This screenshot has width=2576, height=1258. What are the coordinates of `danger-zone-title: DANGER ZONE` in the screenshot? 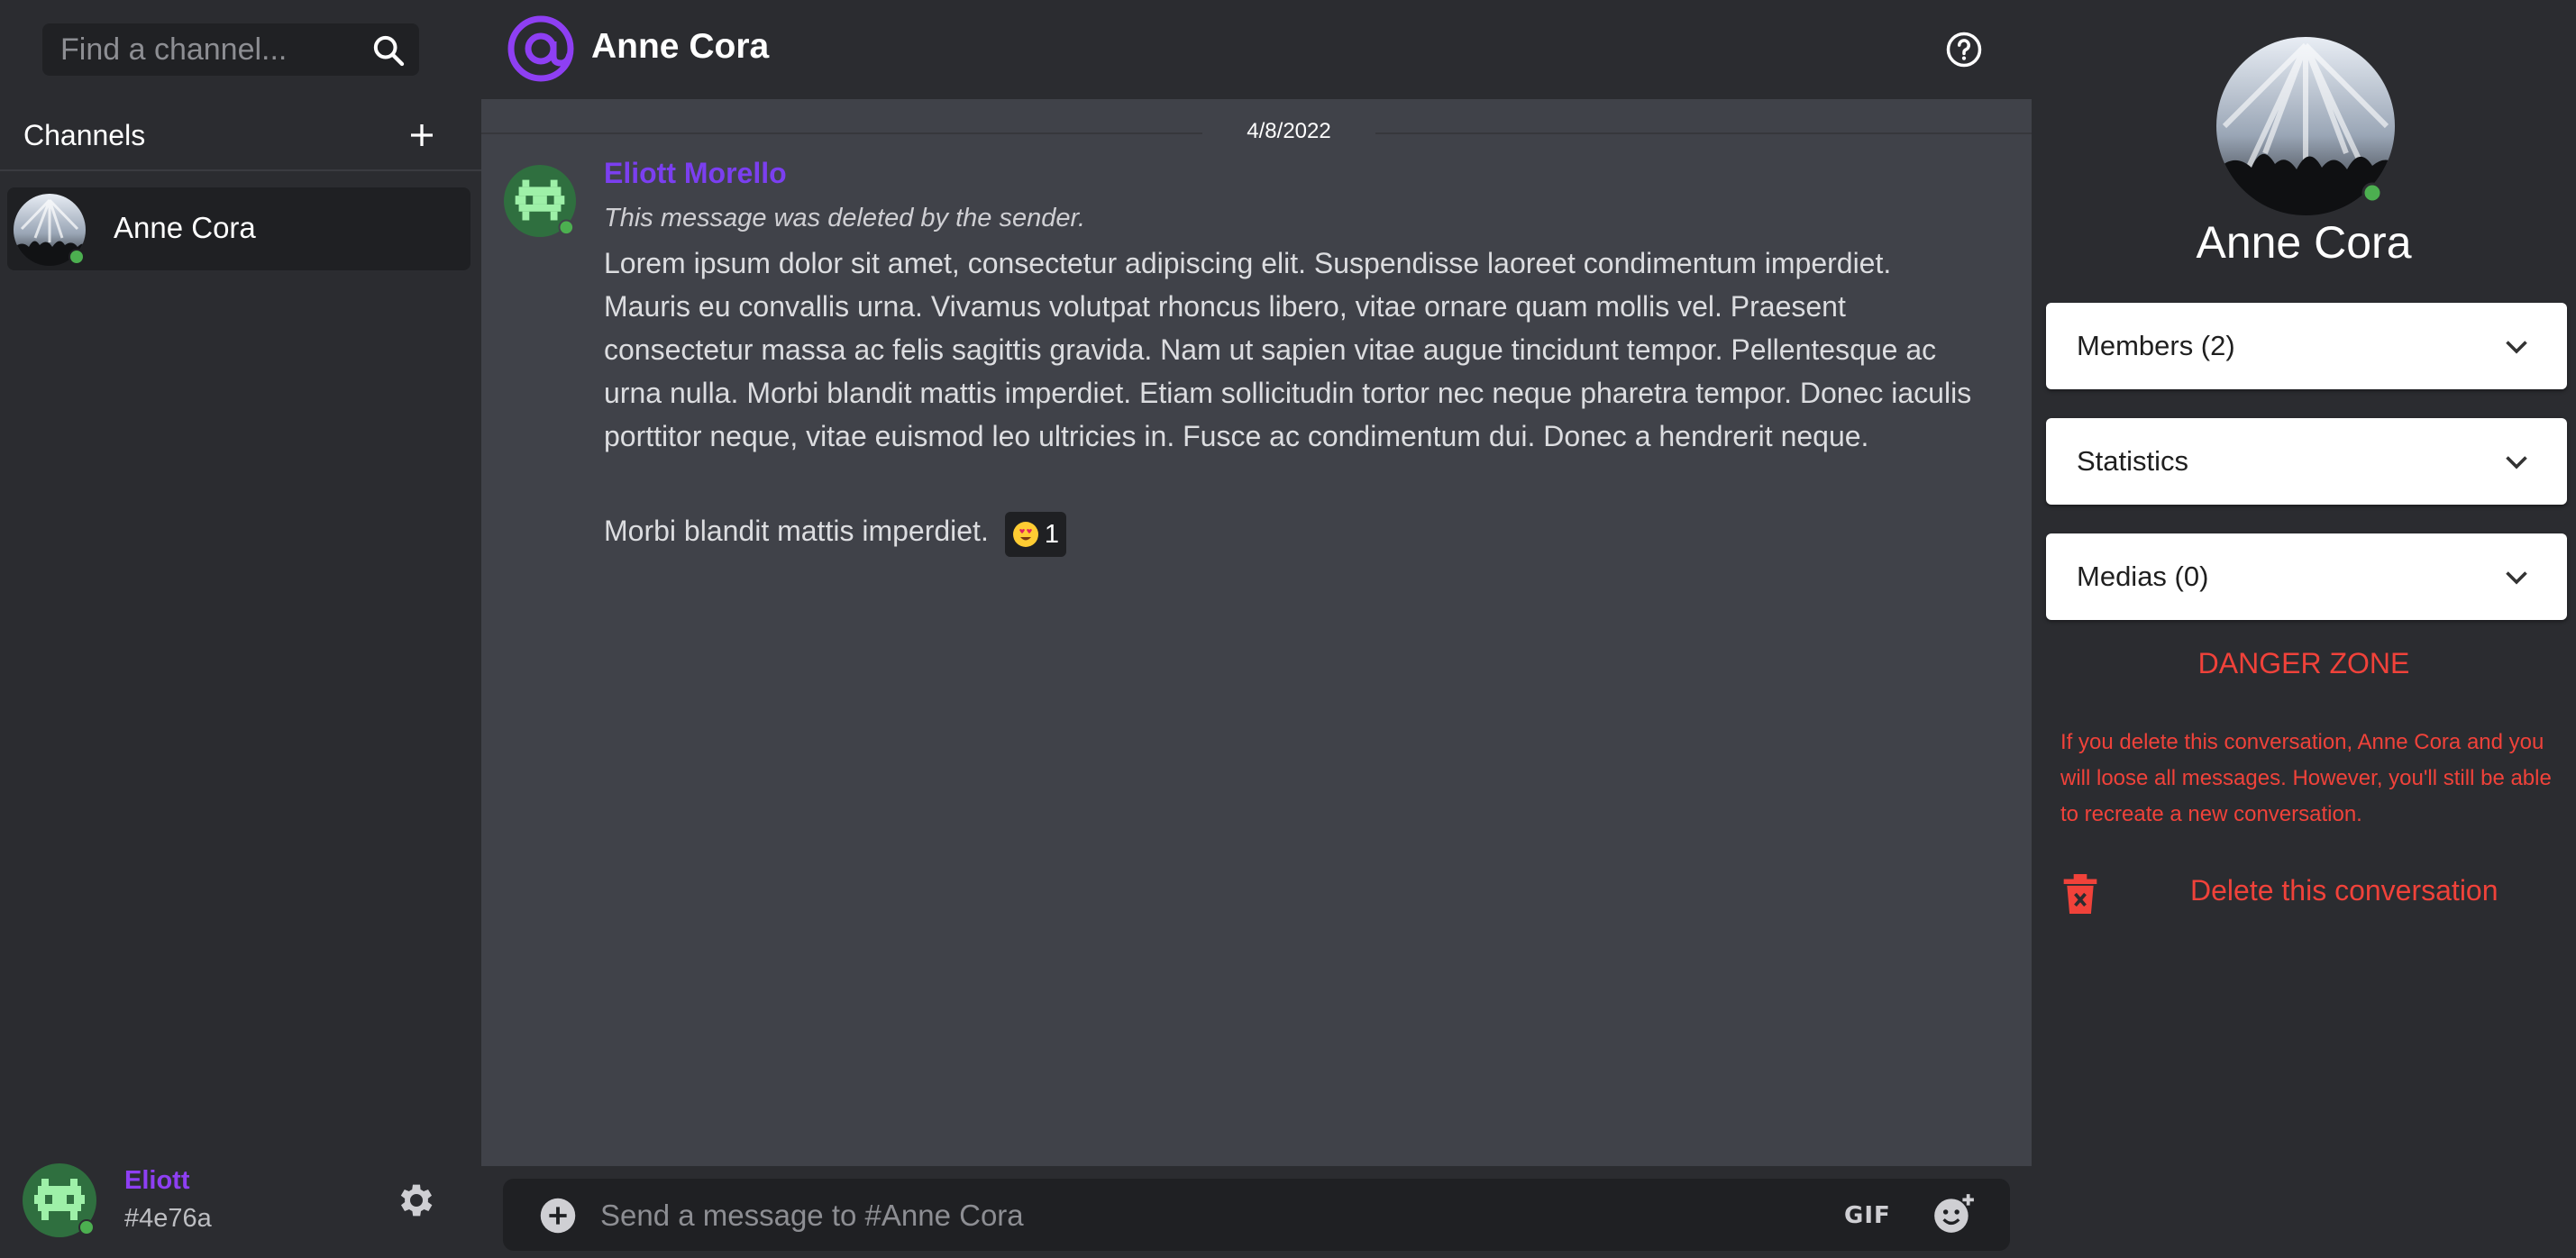 It's located at (2303, 663).